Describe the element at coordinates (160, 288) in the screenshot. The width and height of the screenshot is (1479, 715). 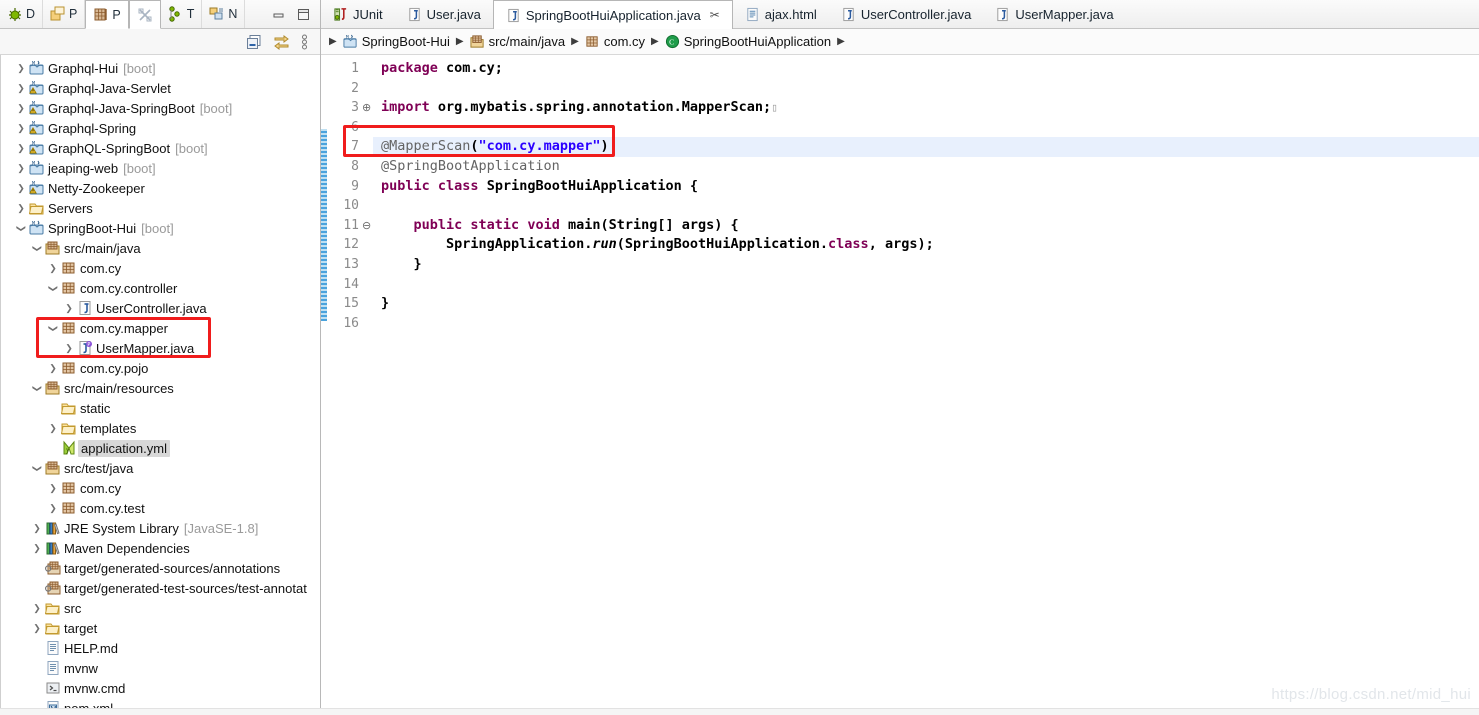
I see `tree-item-com-cy-controller: ❯ com.cy.controller` at that location.